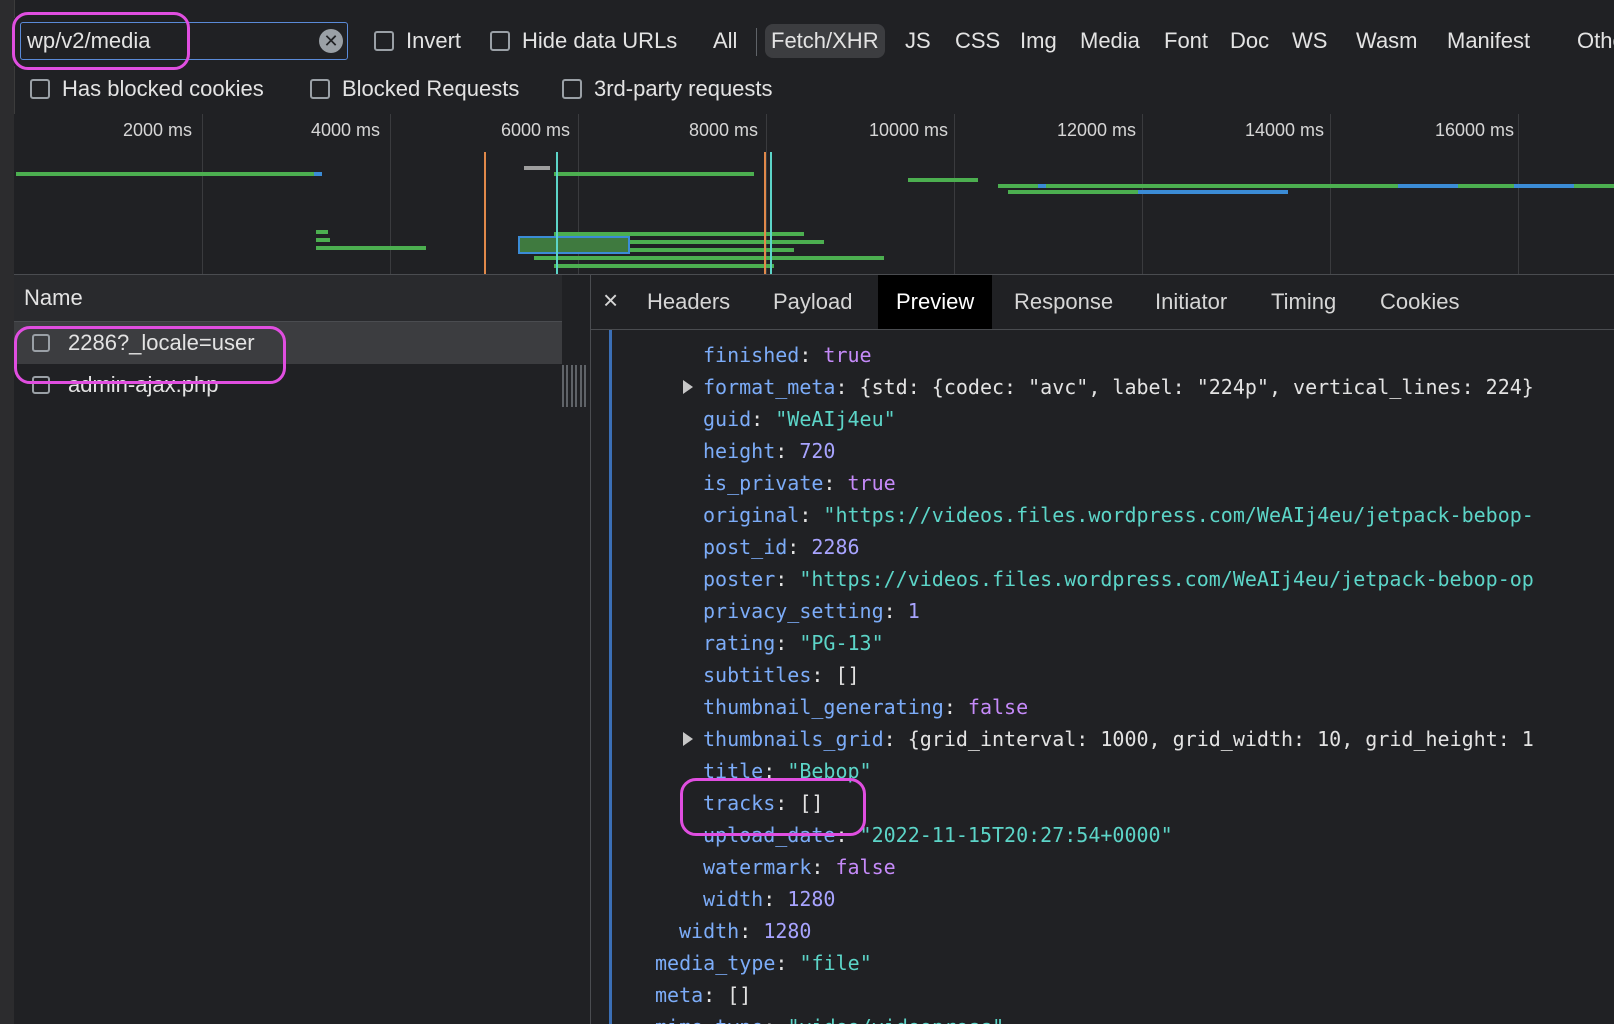 This screenshot has height=1024, width=1614. What do you see at coordinates (288, 343) in the screenshot?
I see `request-row: 2286?_locale=user` at bounding box center [288, 343].